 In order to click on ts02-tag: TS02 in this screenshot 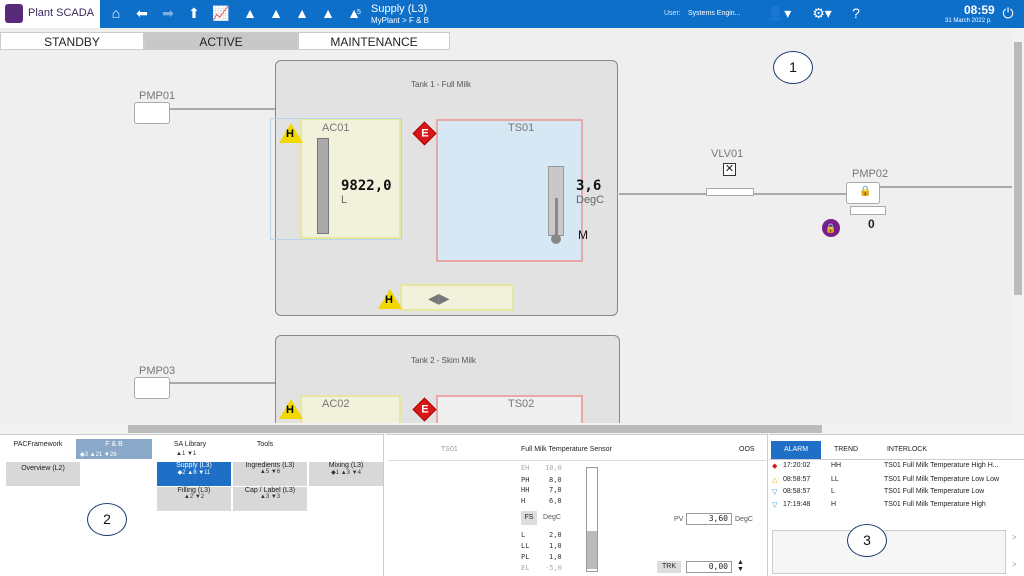, I will do `click(521, 404)`.